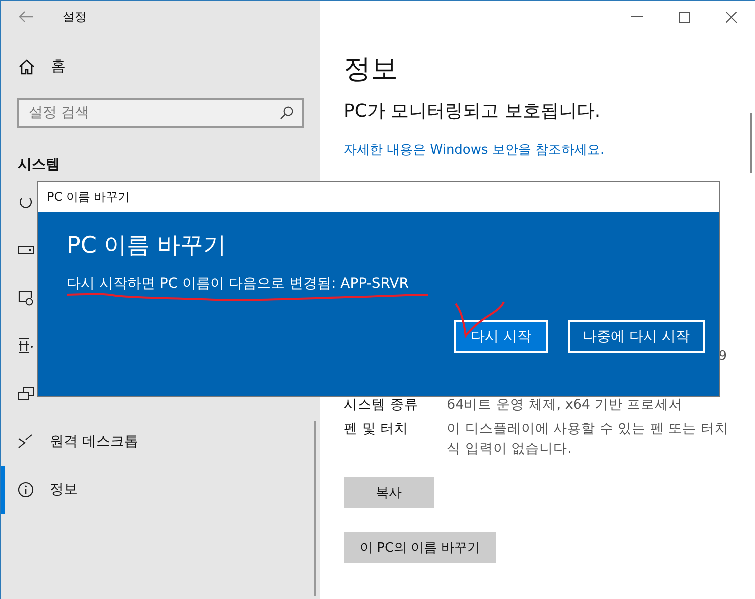 Image resolution: width=755 pixels, height=599 pixels. Describe the element at coordinates (238, 284) in the screenshot. I see `dialog-message: 다시 시작하면 PC 이름이 다음으로 변경됨: APP-SRVR` at that location.